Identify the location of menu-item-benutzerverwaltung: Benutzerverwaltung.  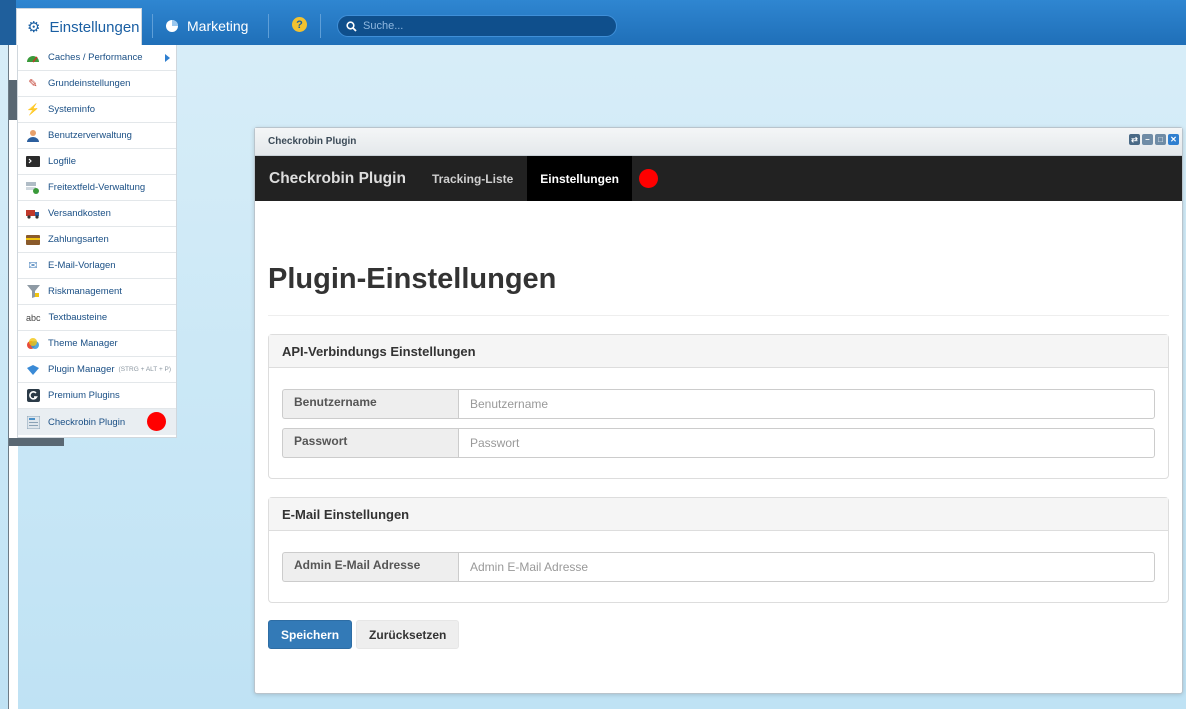
(97, 136).